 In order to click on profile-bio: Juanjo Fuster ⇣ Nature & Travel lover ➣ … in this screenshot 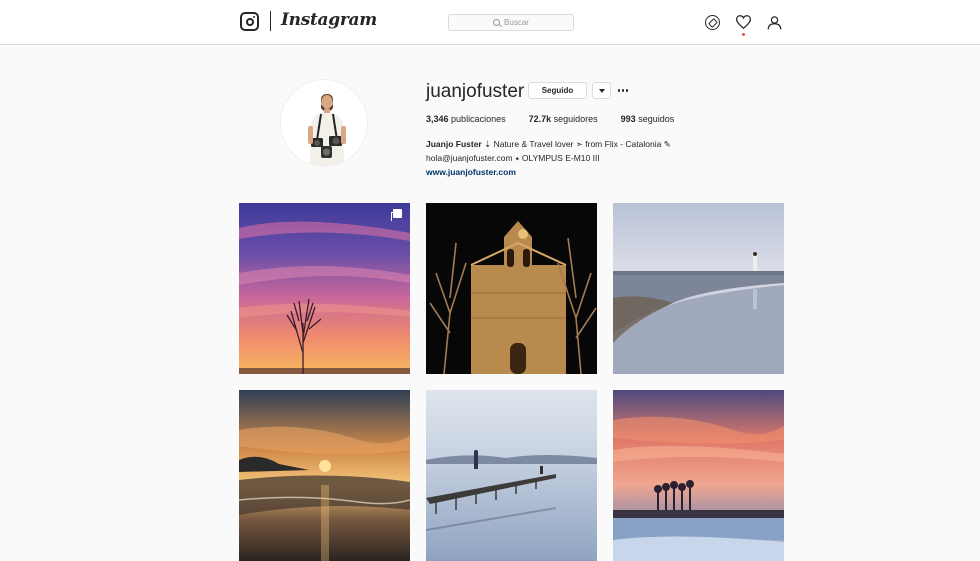, I will do `click(548, 158)`.